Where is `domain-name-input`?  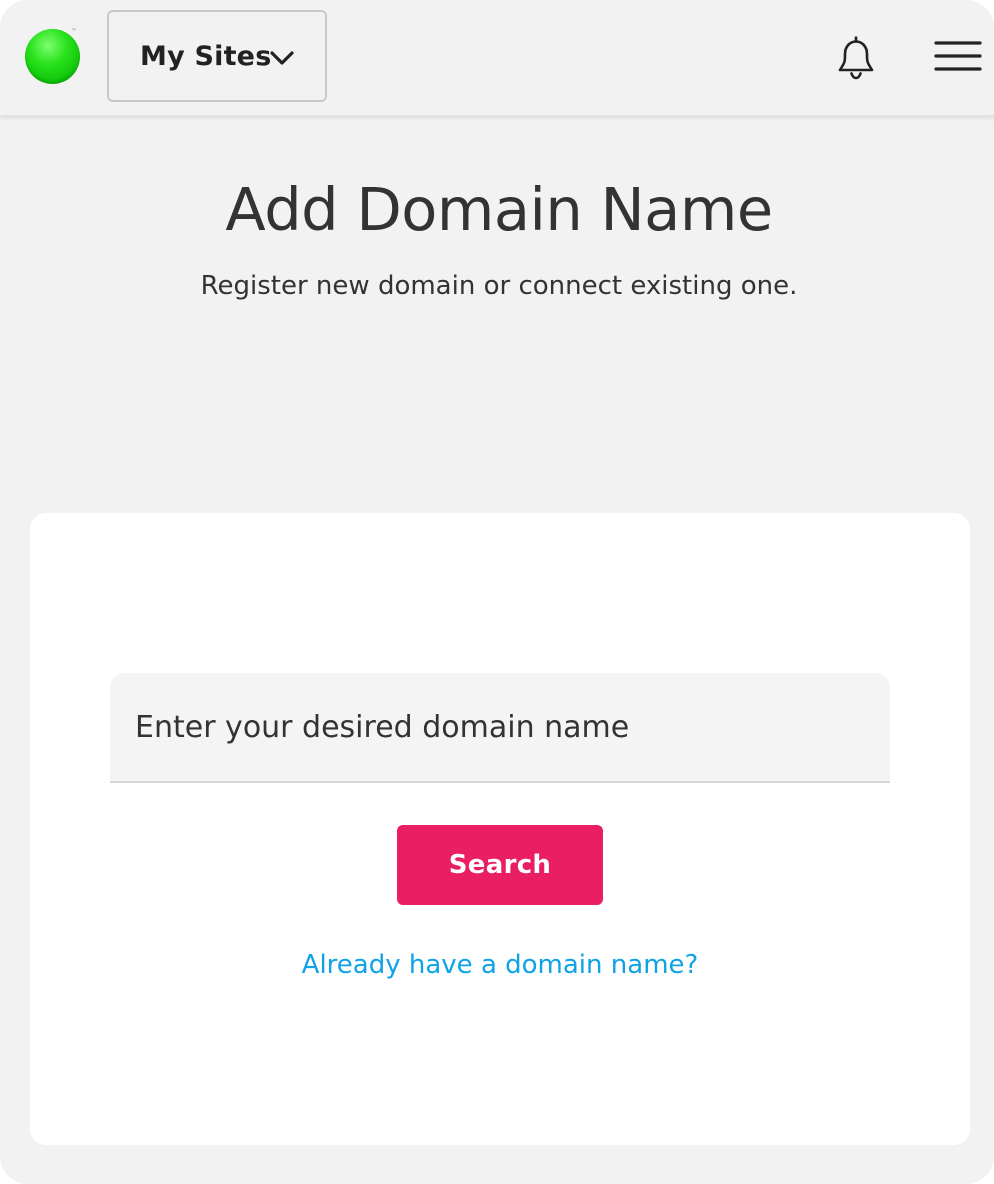 domain-name-input is located at coordinates (500, 728).